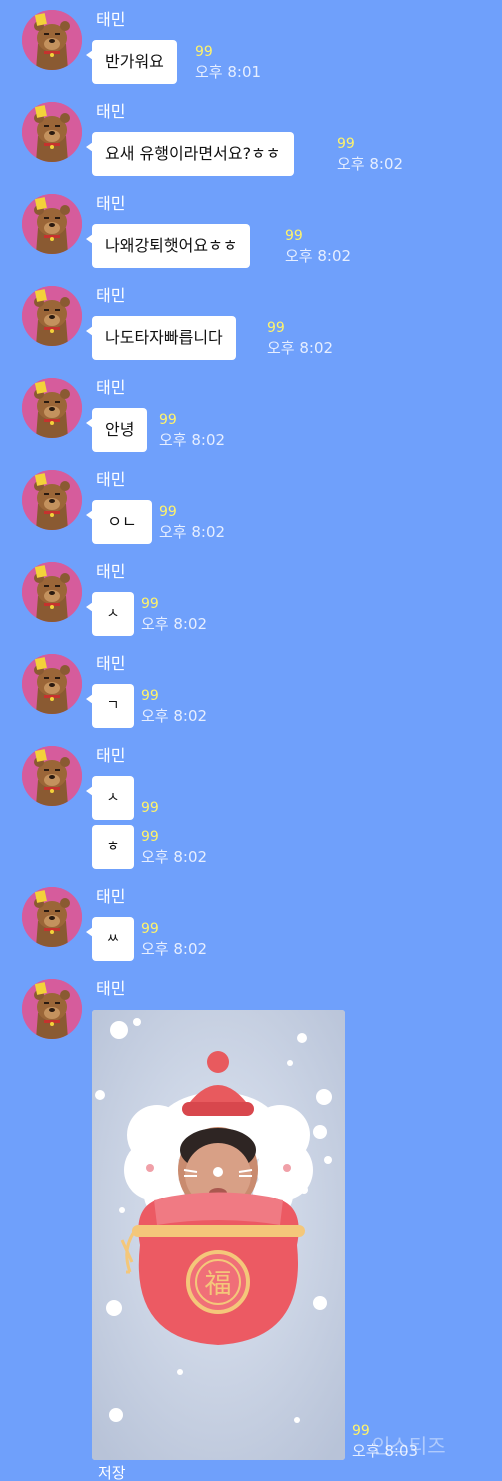  I want to click on message-bubble: ㅎ, so click(113, 847).